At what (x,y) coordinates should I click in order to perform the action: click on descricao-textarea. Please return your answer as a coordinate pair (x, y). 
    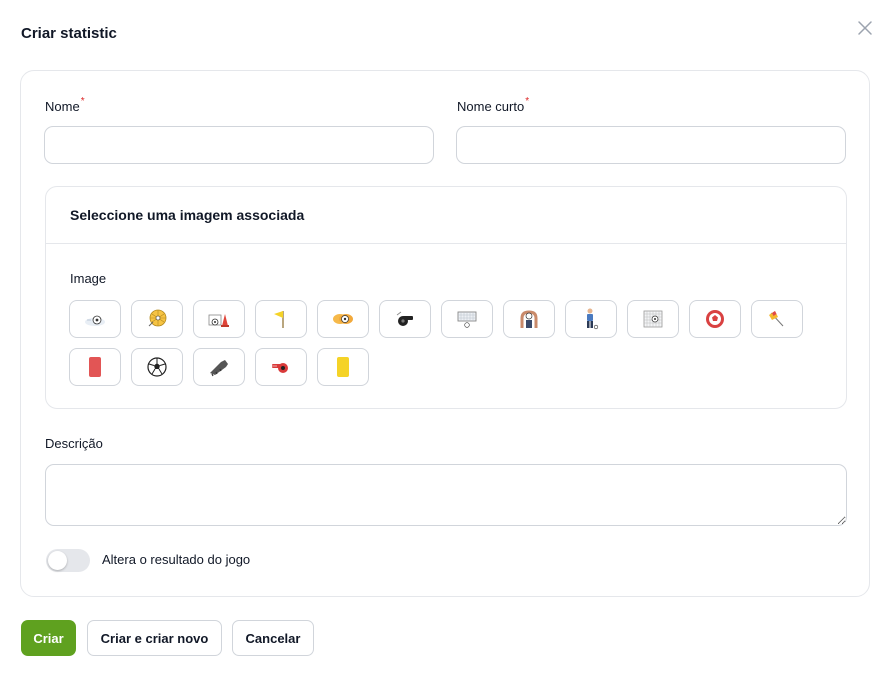
    Looking at the image, I should click on (446, 495).